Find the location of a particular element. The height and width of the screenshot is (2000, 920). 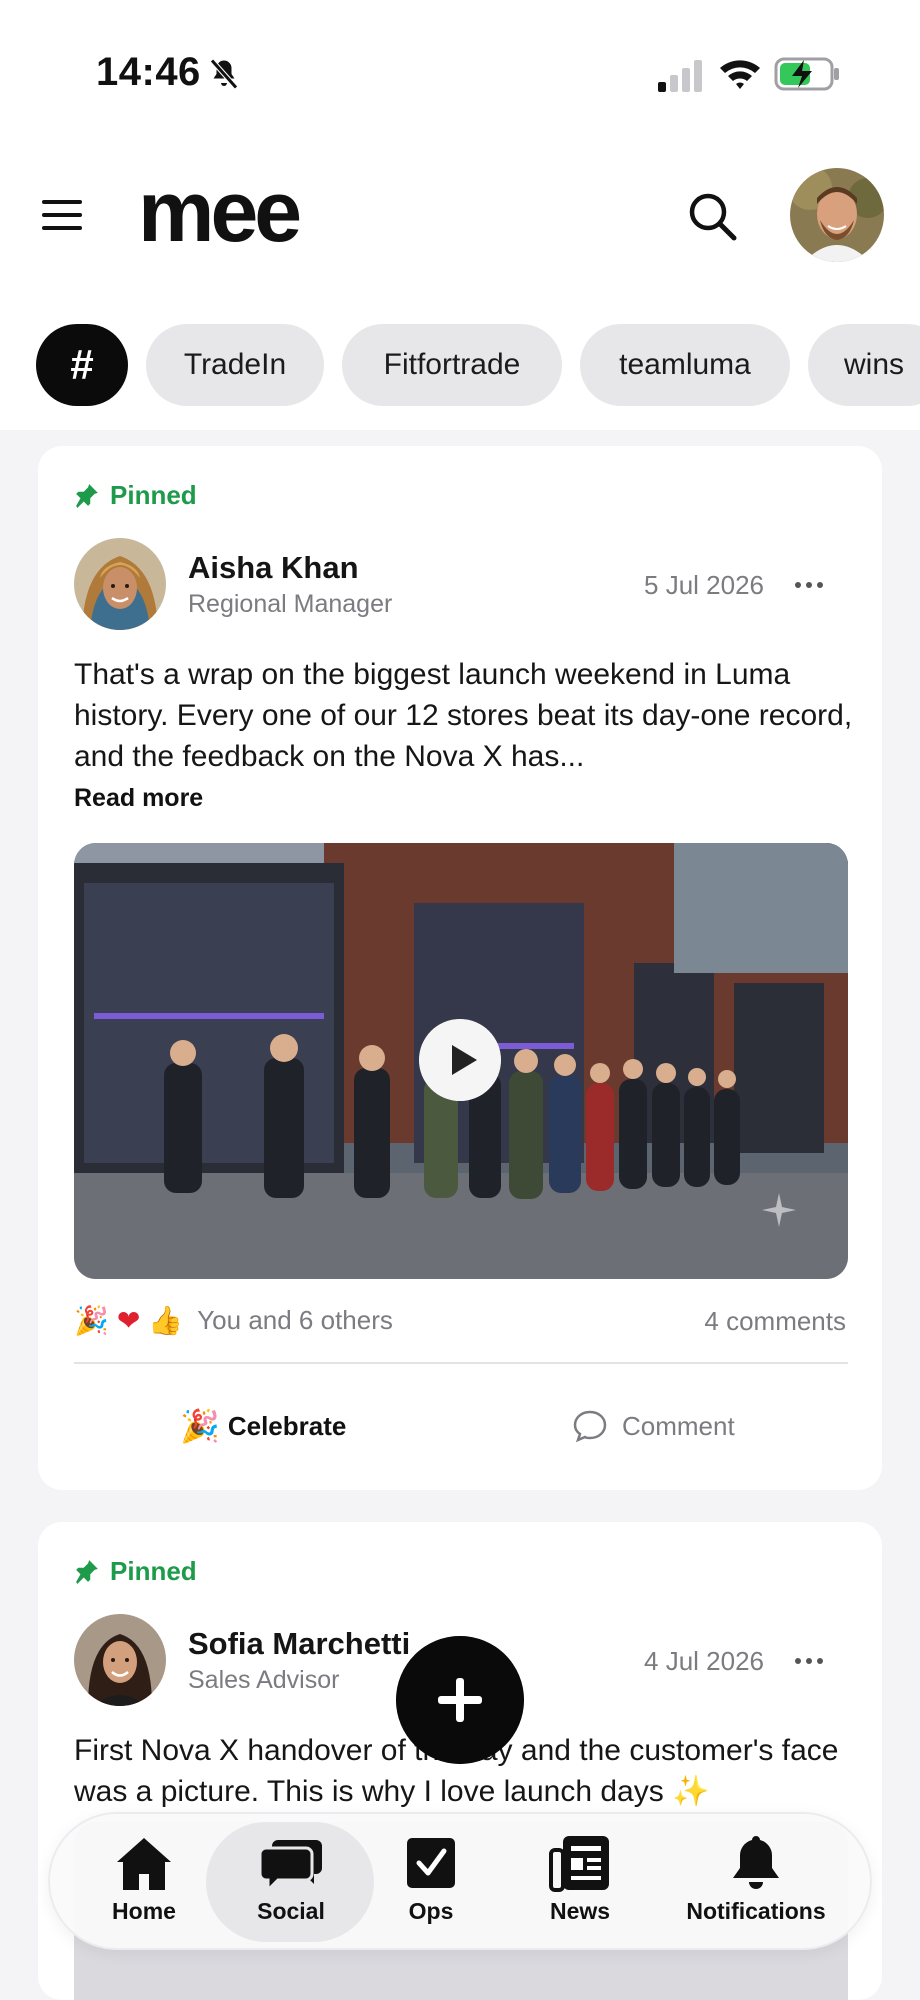

read-more-link: Read more is located at coordinates (138, 798).